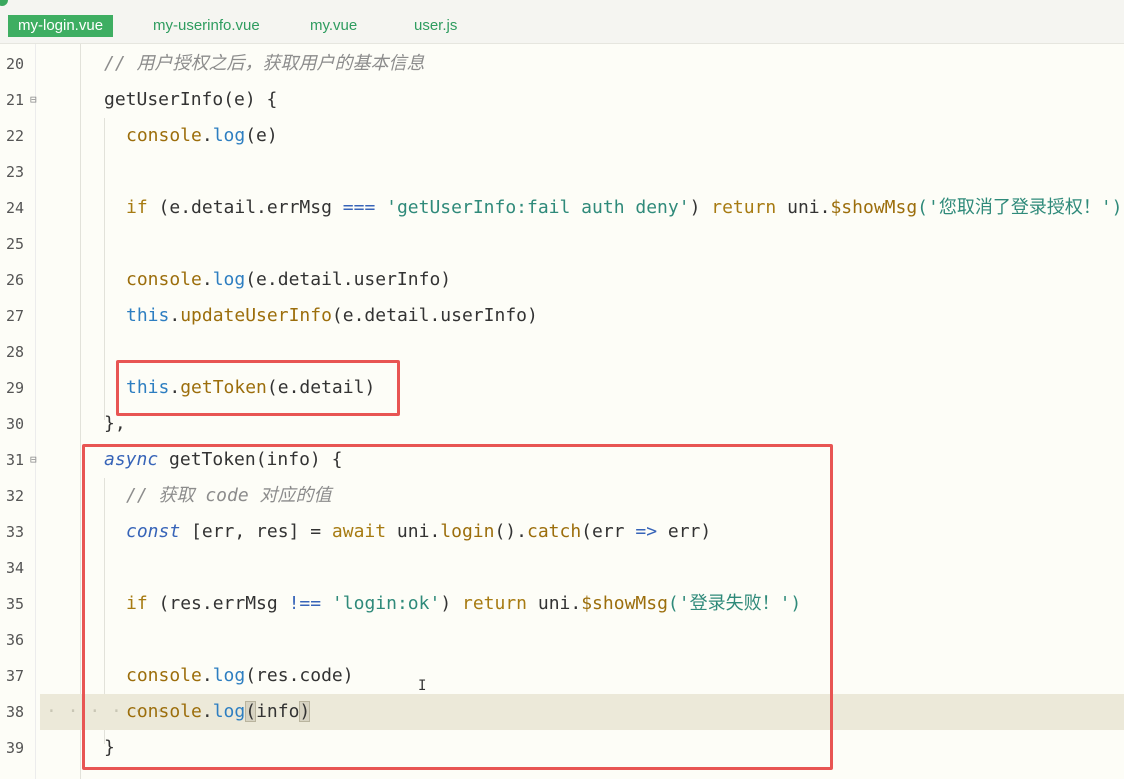 This screenshot has width=1124, height=779. What do you see at coordinates (15, 64) in the screenshot?
I see `line-number: 20` at bounding box center [15, 64].